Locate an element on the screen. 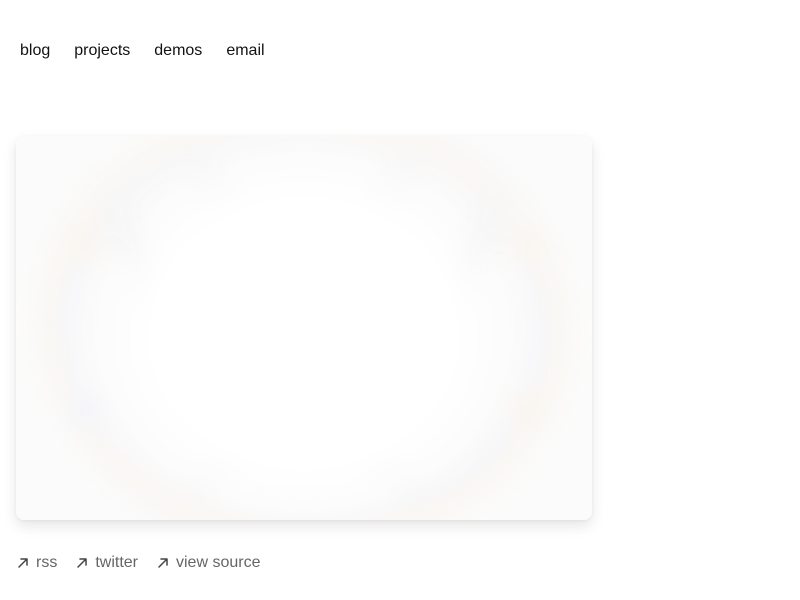  footer-link-view-source: view source is located at coordinates (208, 563).